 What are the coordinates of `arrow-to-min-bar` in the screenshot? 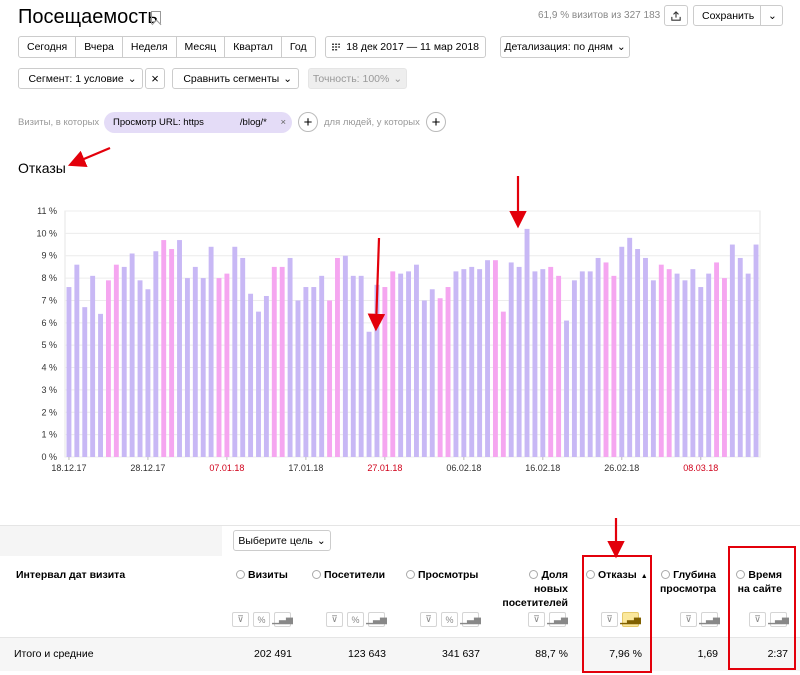 It's located at (376, 284).